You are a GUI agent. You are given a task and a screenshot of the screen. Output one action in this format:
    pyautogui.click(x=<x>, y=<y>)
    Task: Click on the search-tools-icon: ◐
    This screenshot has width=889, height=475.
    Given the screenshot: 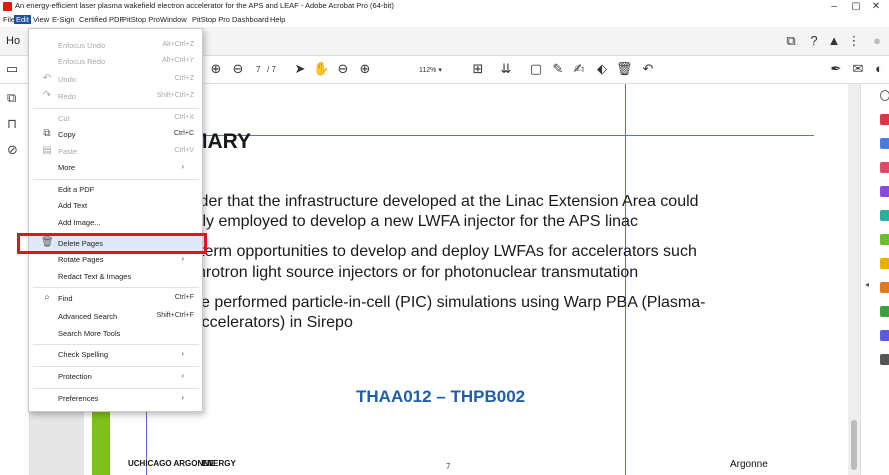 What is the action you would take?
    pyautogui.click(x=879, y=69)
    